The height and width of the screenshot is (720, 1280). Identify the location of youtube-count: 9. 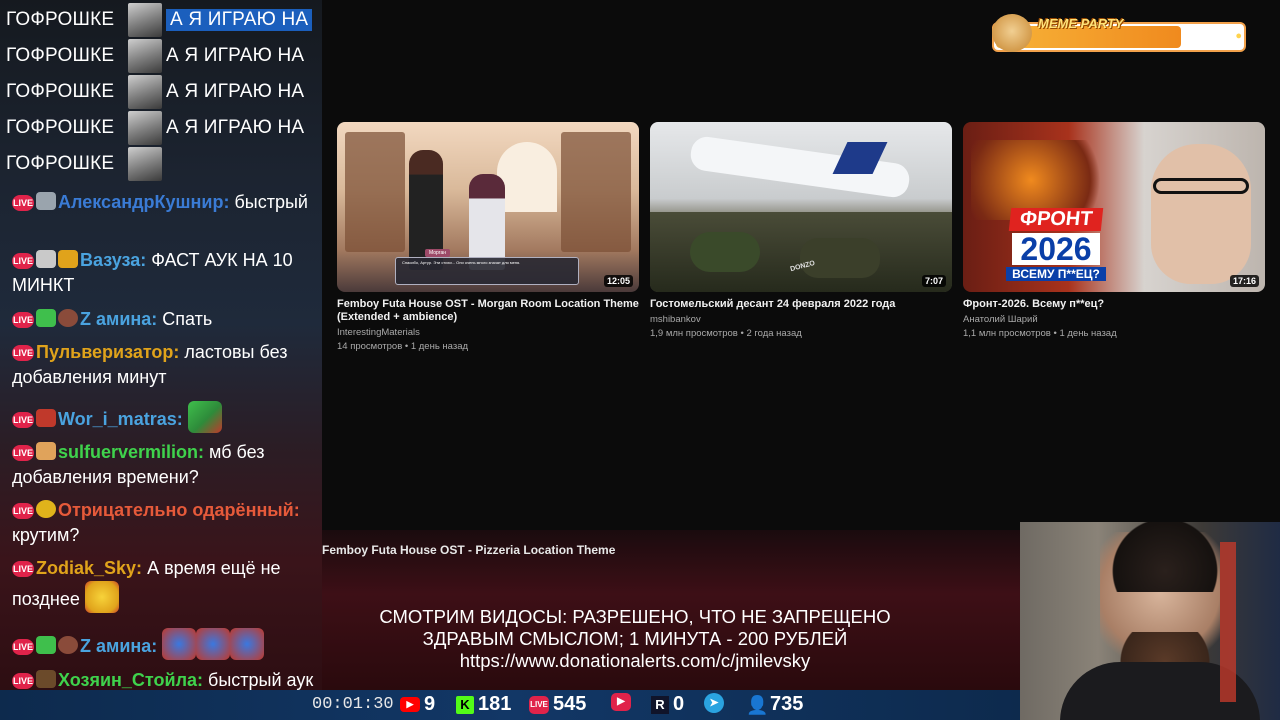
(430, 704).